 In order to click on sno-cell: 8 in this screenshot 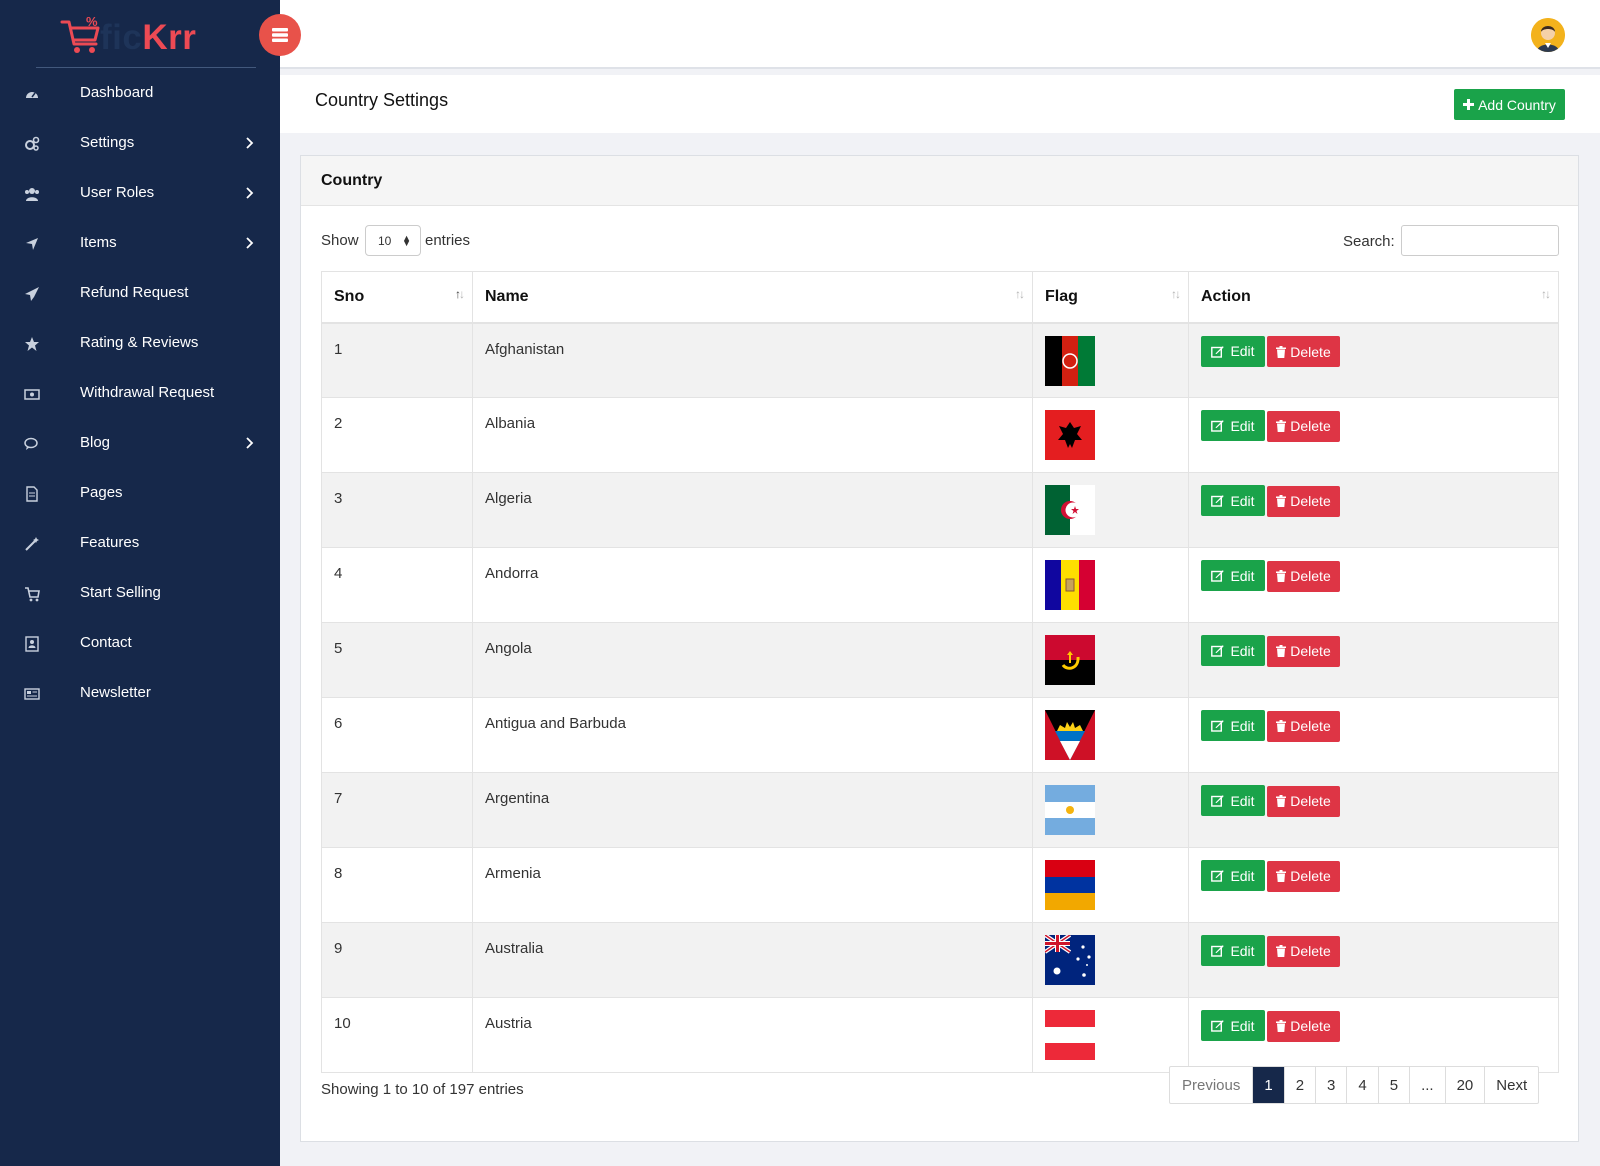, I will do `click(397, 885)`.